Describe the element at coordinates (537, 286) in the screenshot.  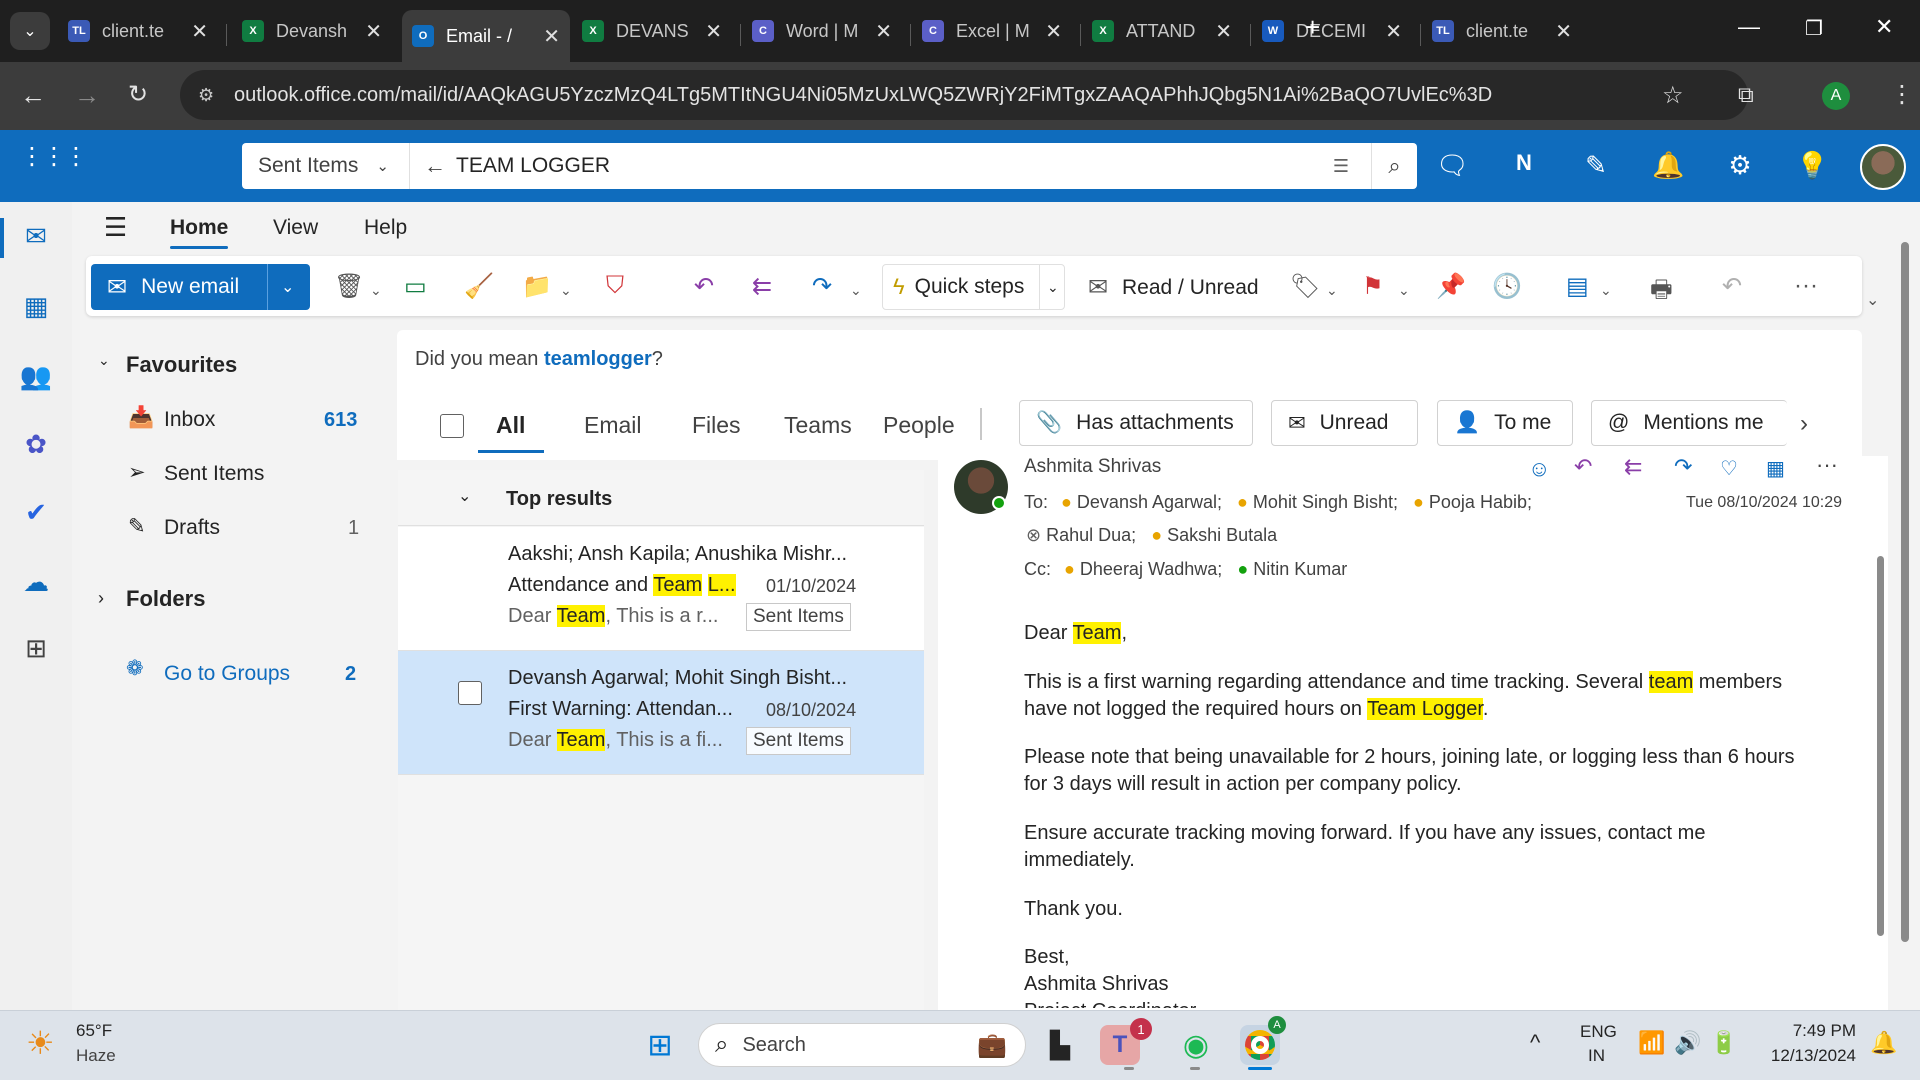
I see `move-to-folder-icon: 📁` at that location.